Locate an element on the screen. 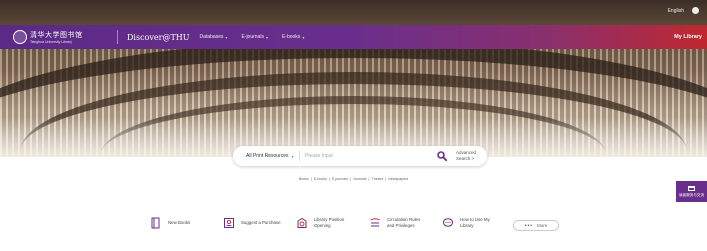  service-how-to-use: How to Use My Library is located at coordinates (478, 223).